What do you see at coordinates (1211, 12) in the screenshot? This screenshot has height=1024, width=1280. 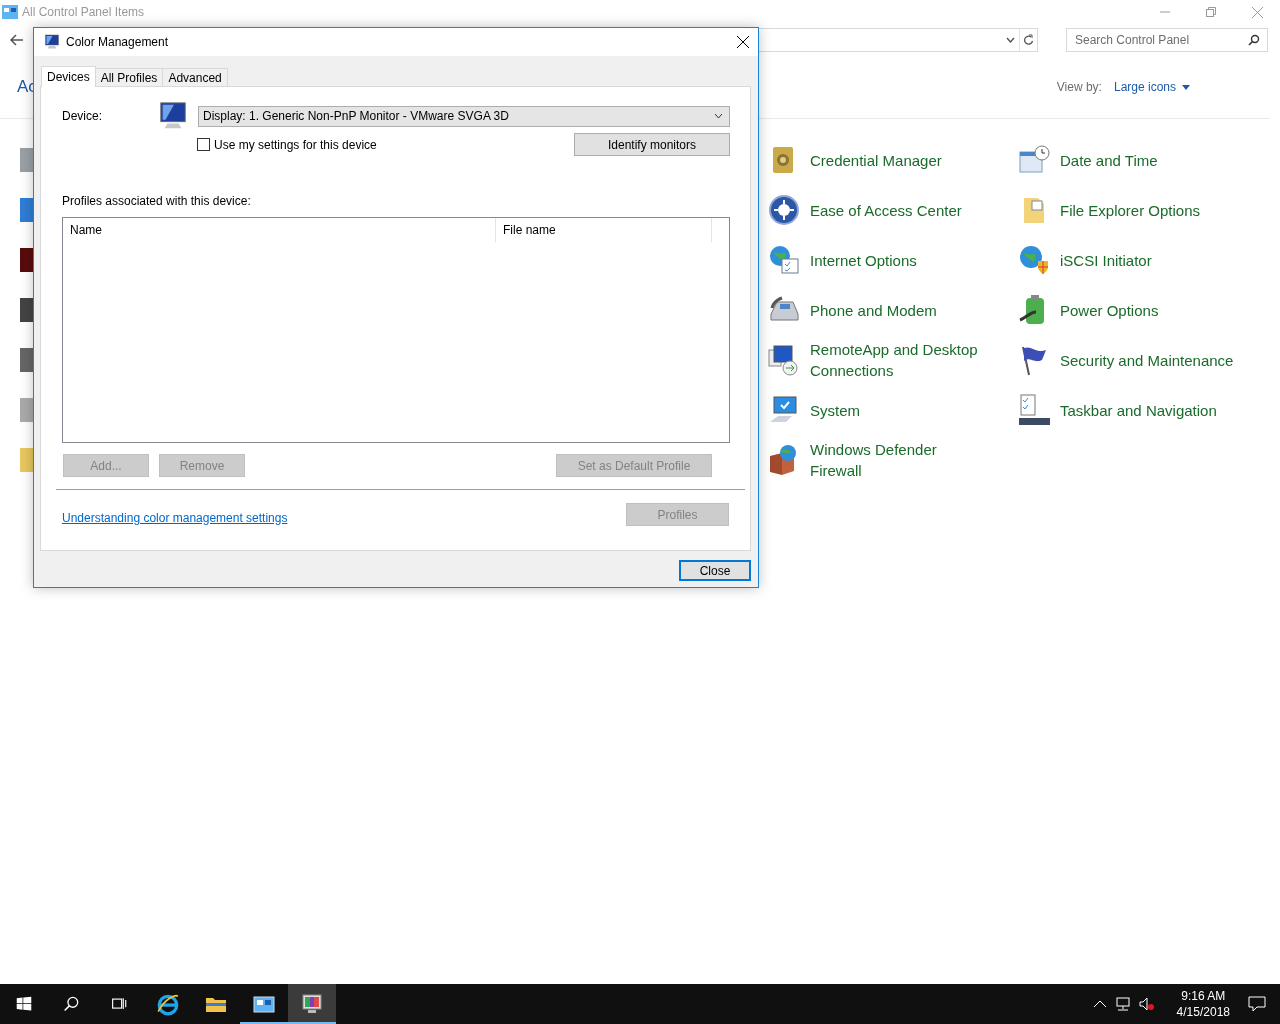 I see `restore-icon` at bounding box center [1211, 12].